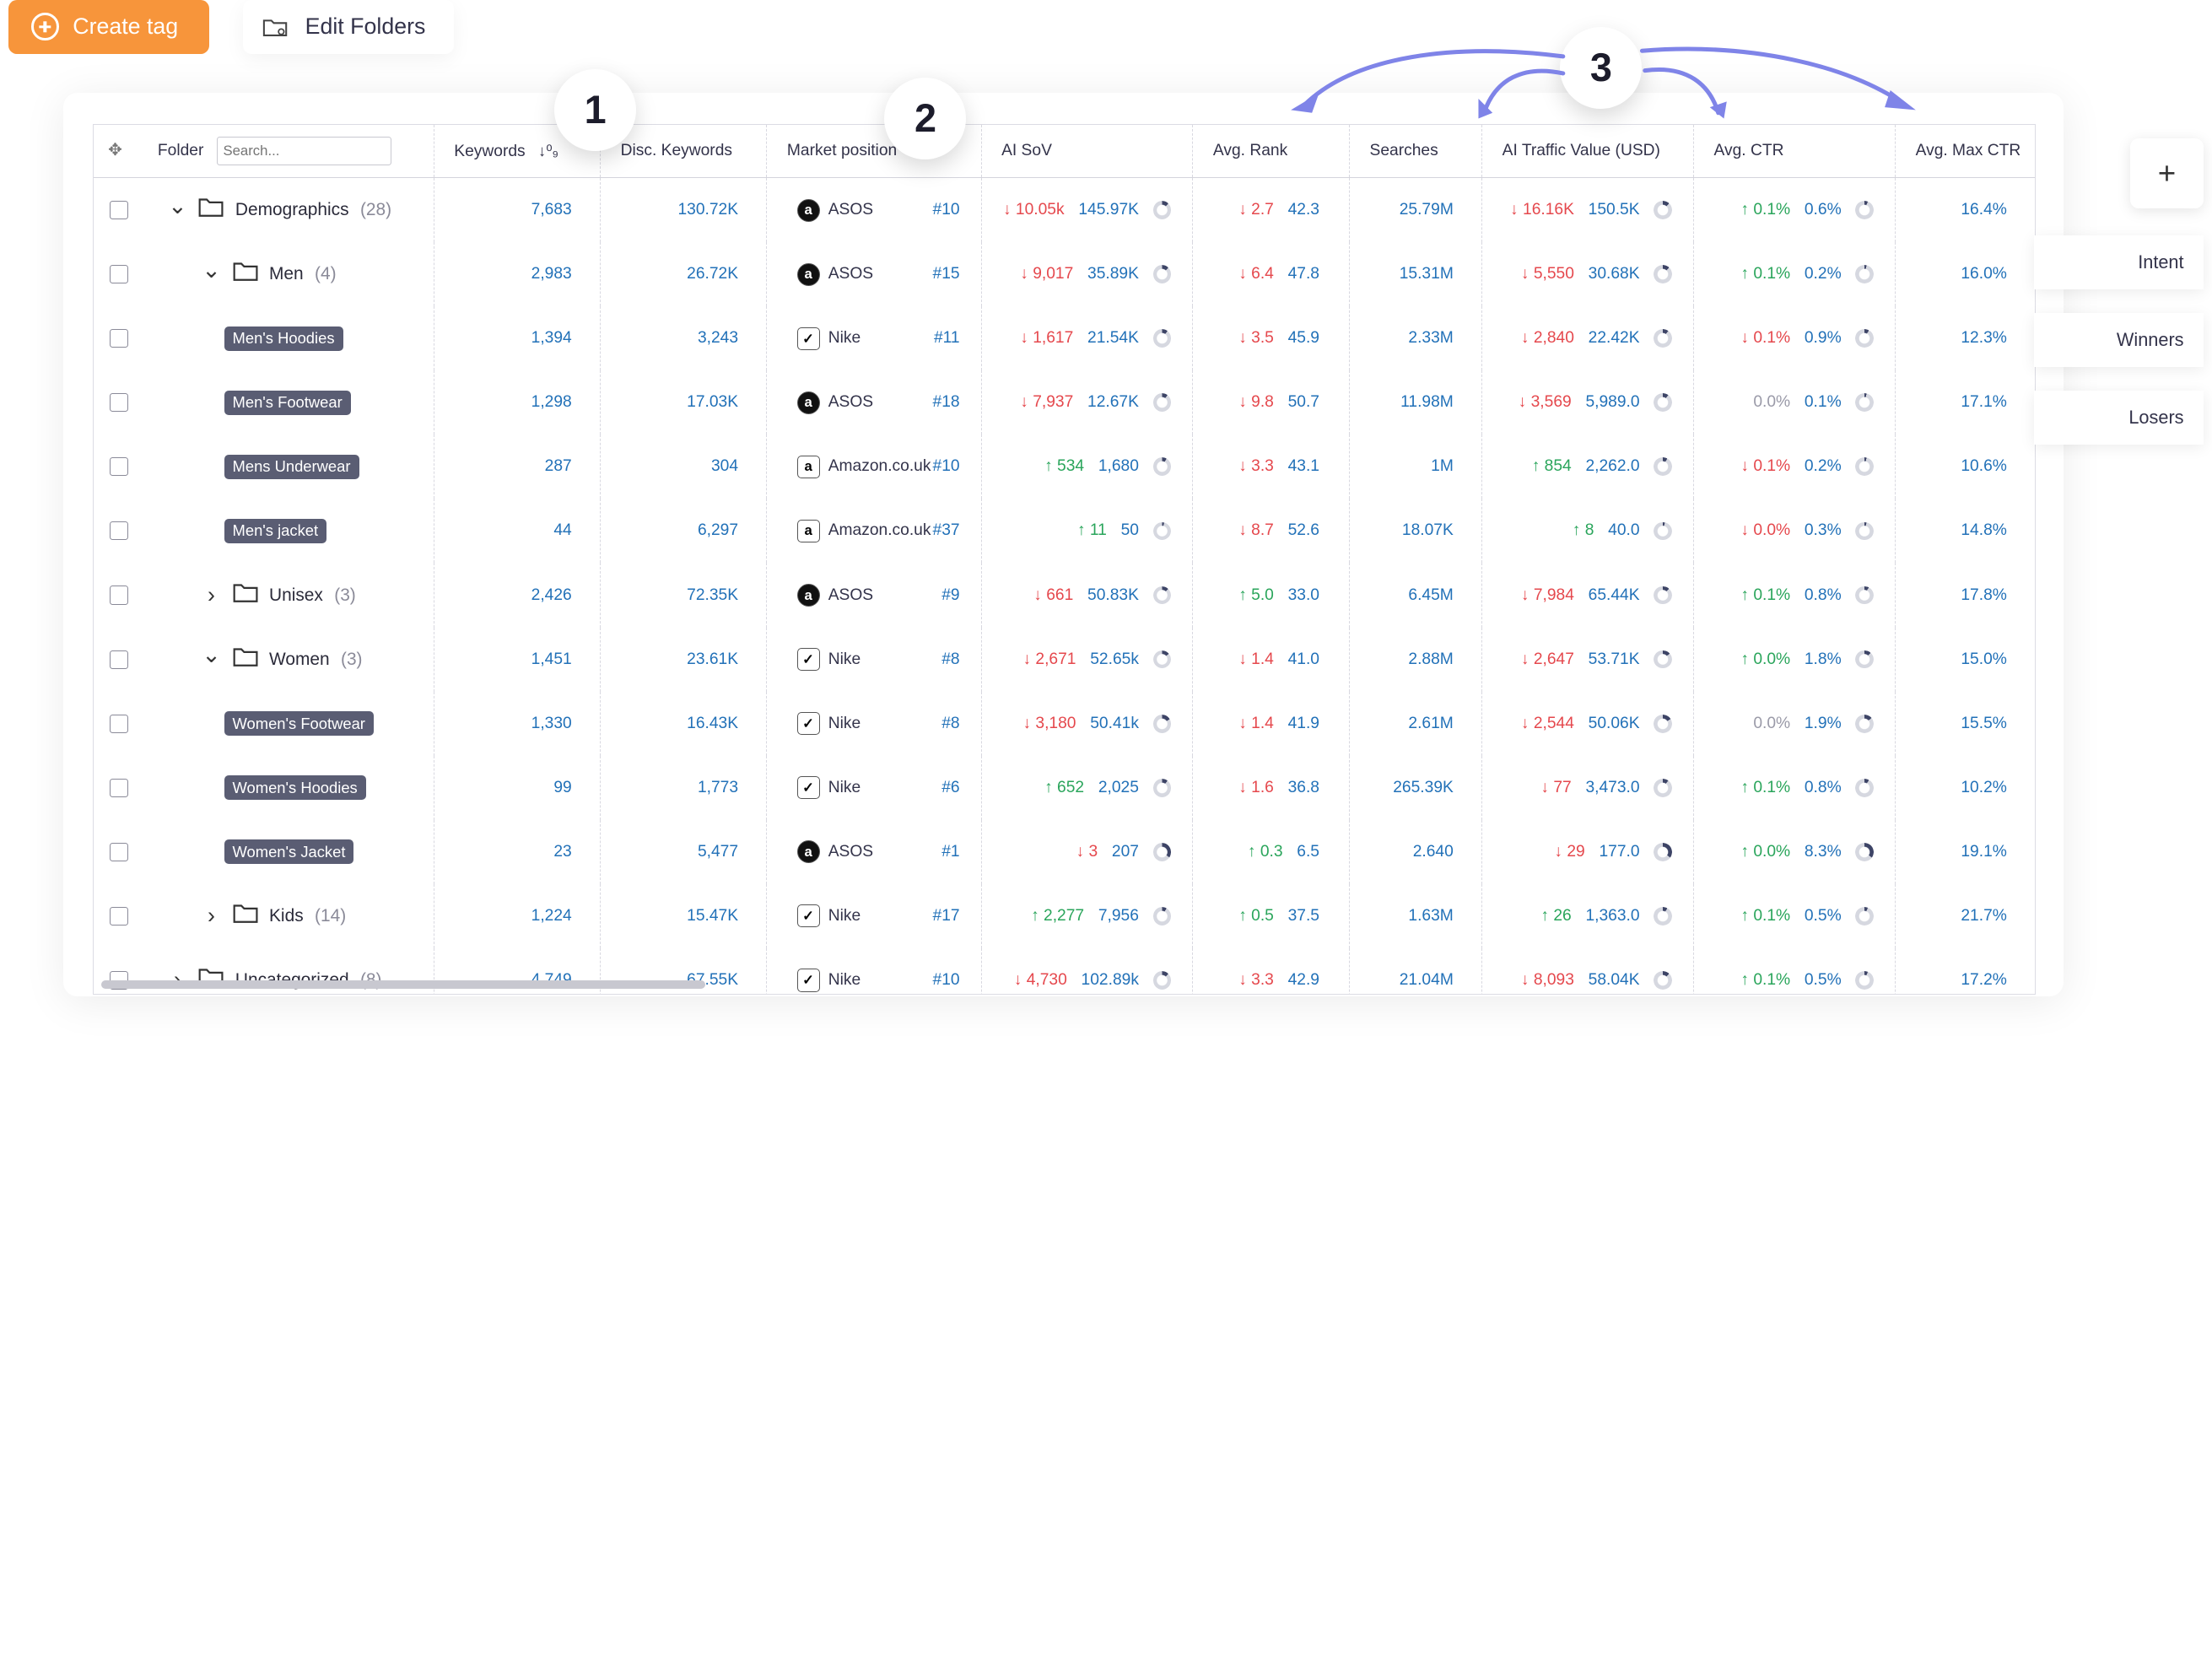  I want to click on tree-node: Women's Footwear, so click(263, 723).